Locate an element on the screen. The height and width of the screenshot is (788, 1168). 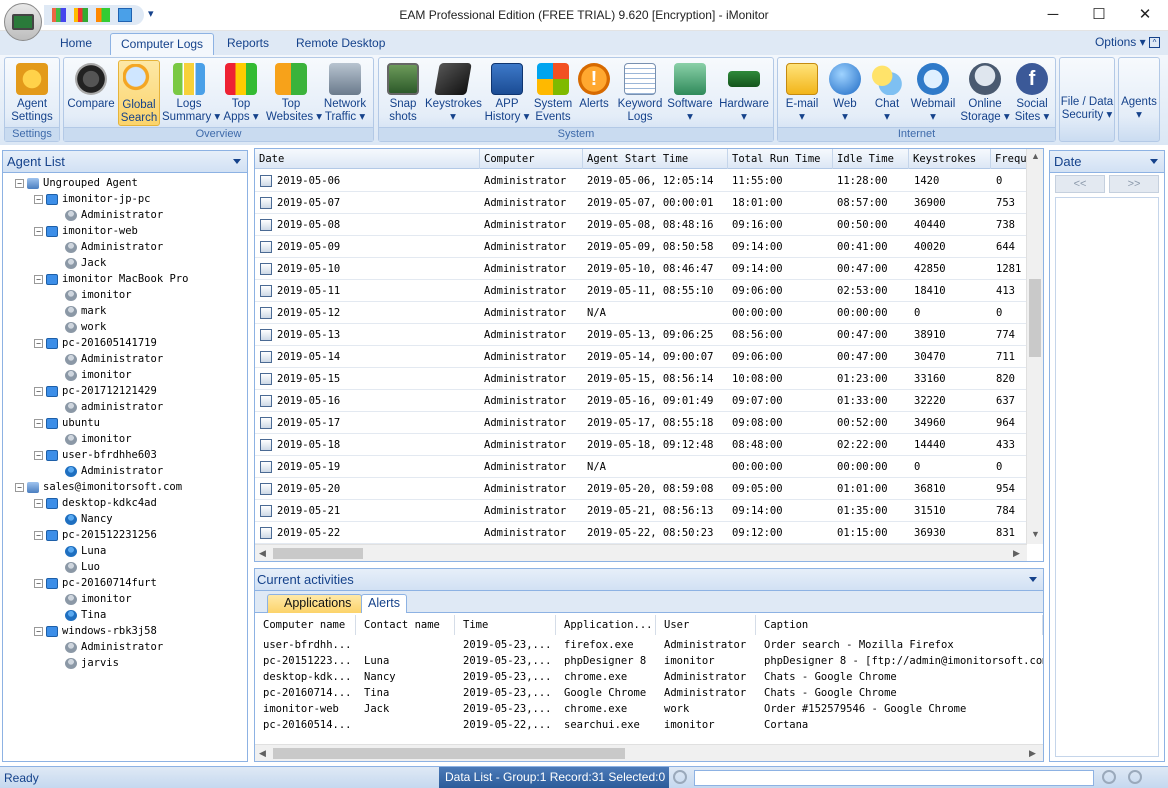
column-header: User is located at coordinates (706, 625).